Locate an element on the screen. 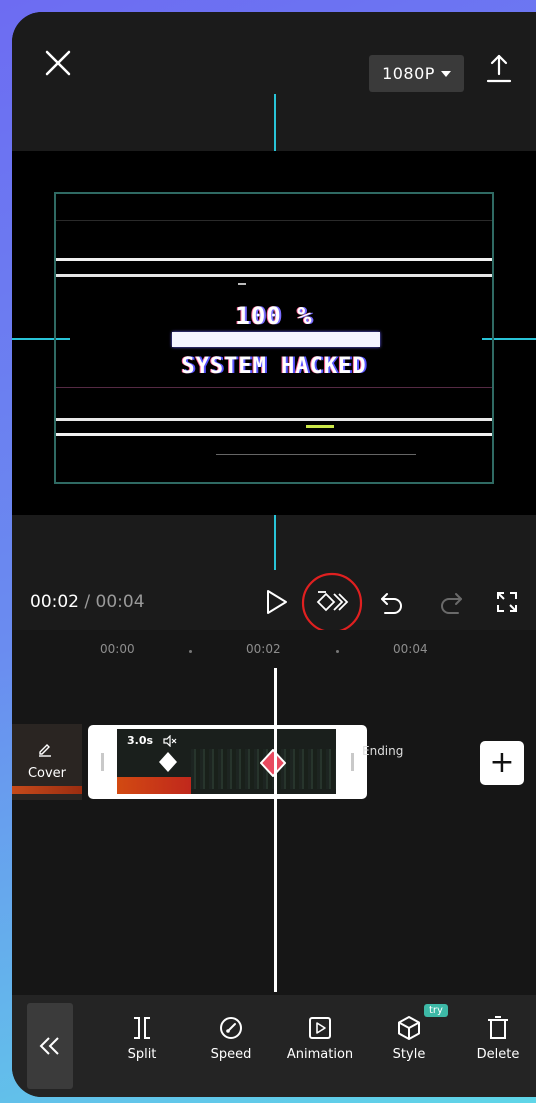 This screenshot has width=536, height=1103. delete-icon is located at coordinates (498, 1027).